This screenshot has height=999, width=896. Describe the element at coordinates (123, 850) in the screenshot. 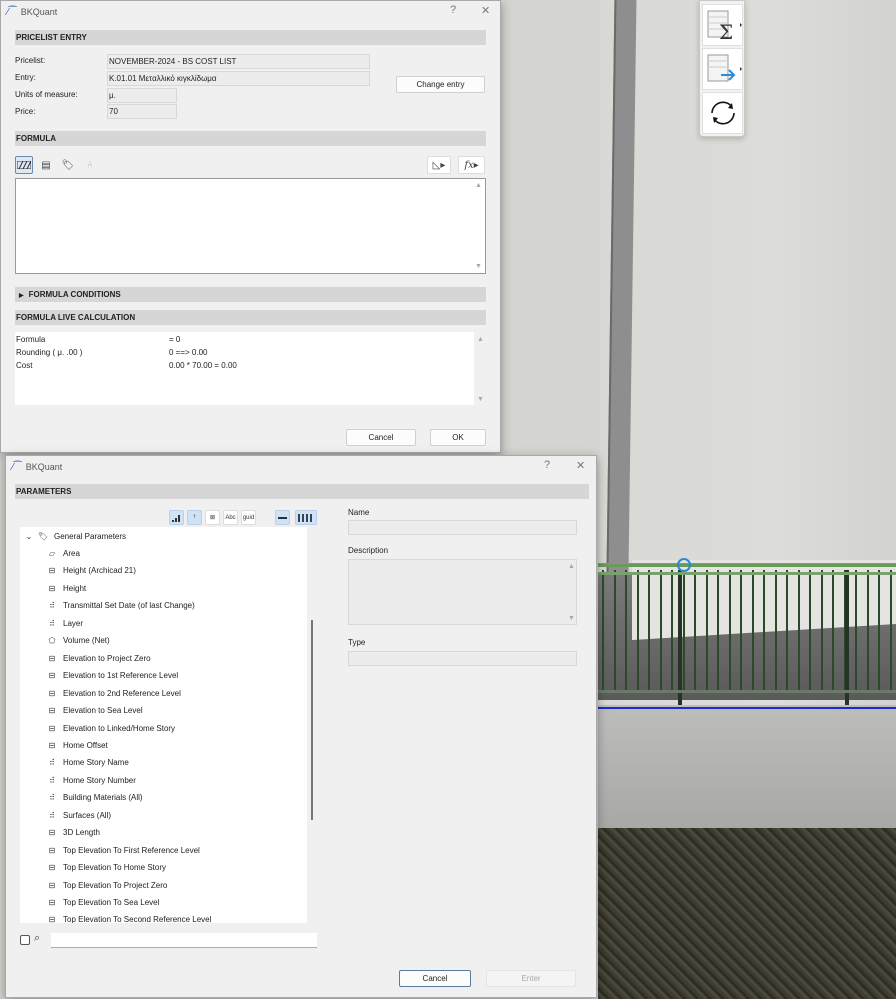

I see `tree-item: ⊟ Top Elevation To First Reference Level` at that location.